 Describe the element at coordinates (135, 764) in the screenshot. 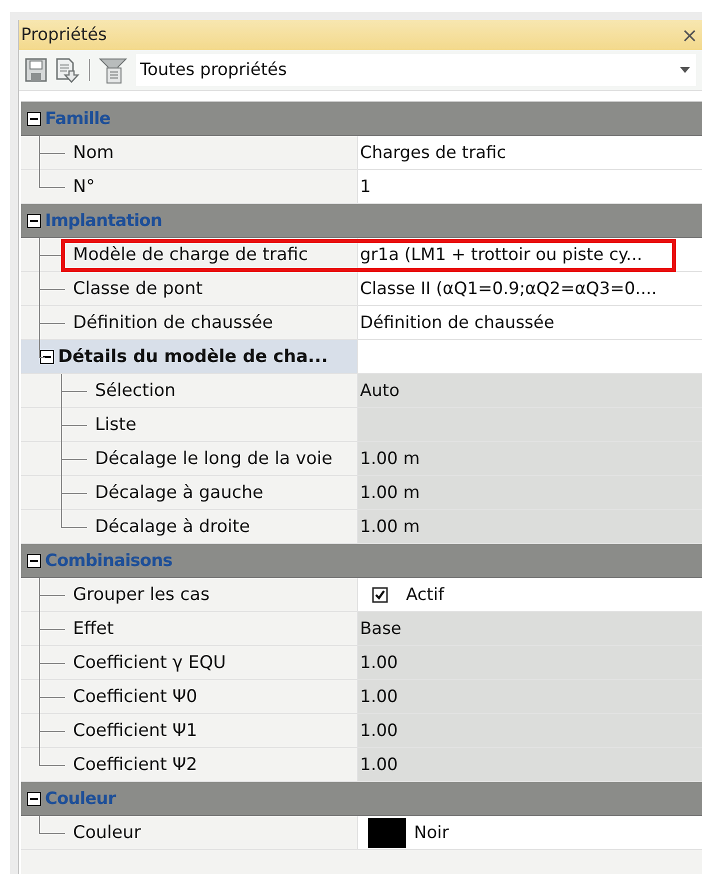

I see `property-label: Coefficient Ψ2` at that location.